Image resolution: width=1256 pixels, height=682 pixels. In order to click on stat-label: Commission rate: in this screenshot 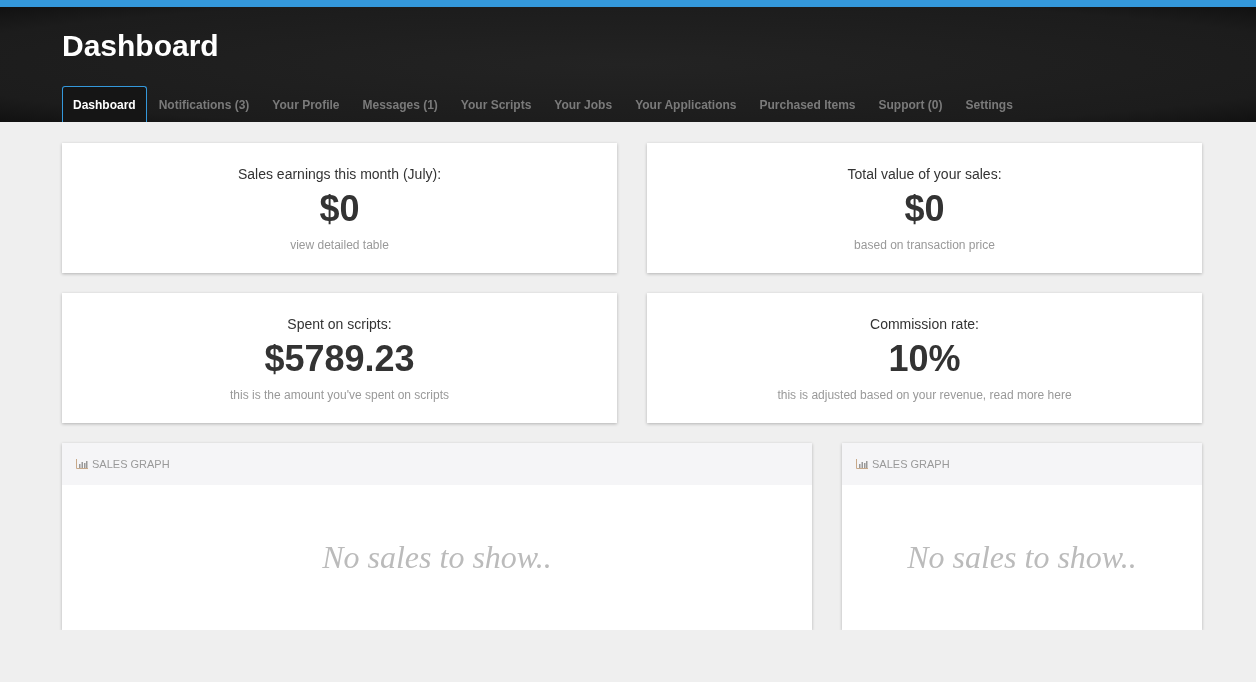, I will do `click(924, 324)`.